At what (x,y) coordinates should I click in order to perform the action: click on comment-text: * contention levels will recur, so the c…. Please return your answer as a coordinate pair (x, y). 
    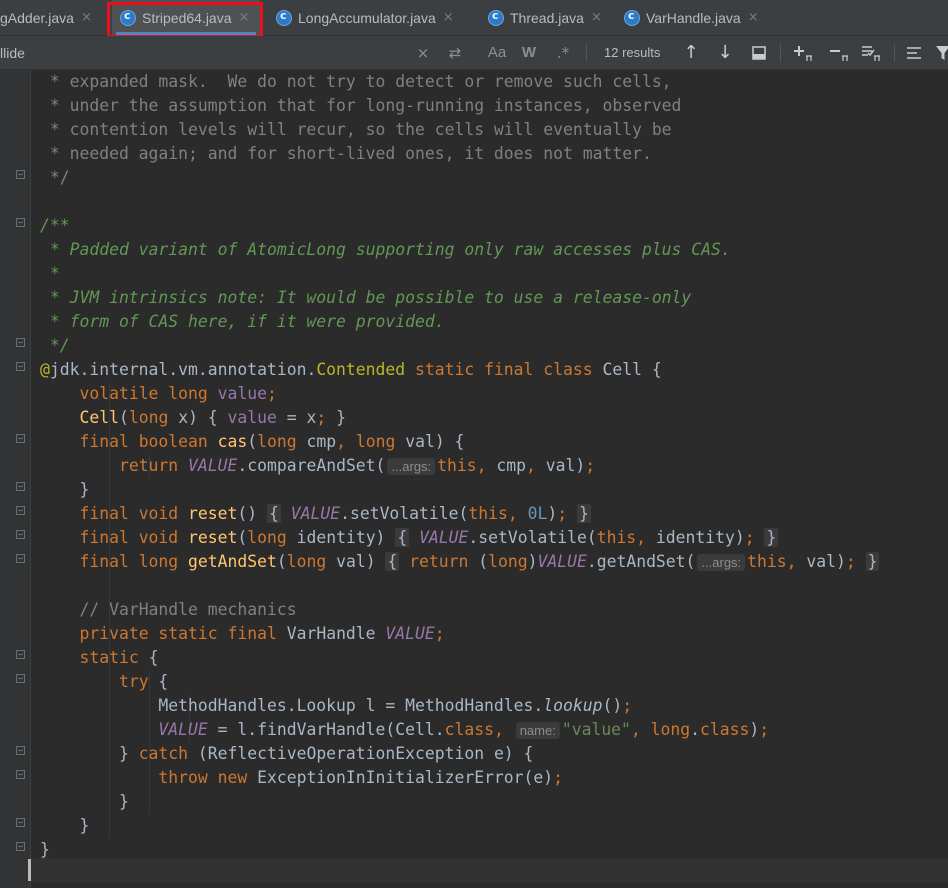
    Looking at the image, I should click on (356, 129).